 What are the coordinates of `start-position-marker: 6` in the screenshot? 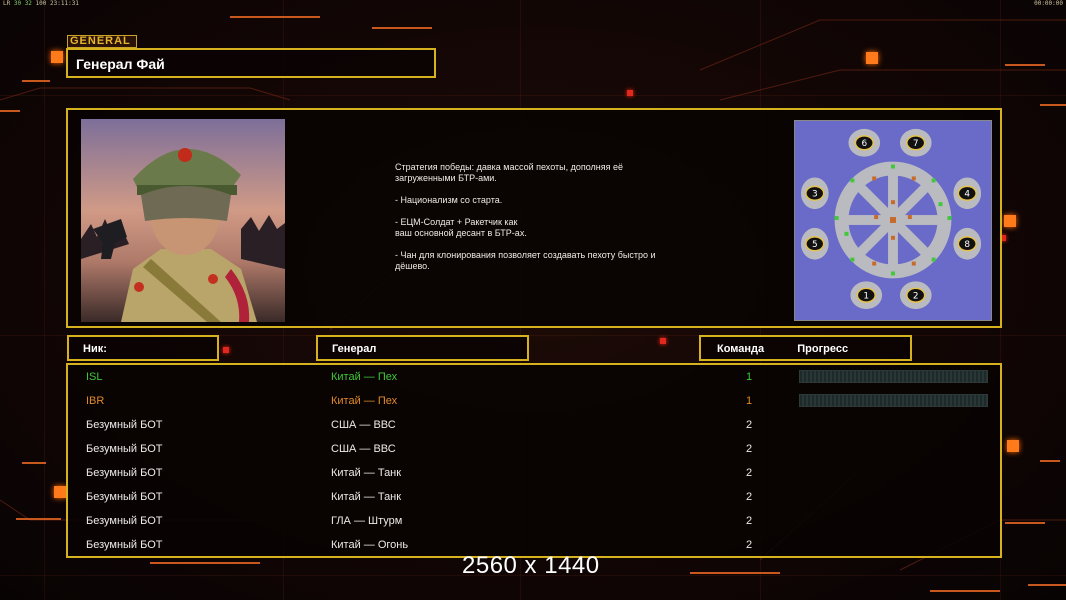 It's located at (864, 143).